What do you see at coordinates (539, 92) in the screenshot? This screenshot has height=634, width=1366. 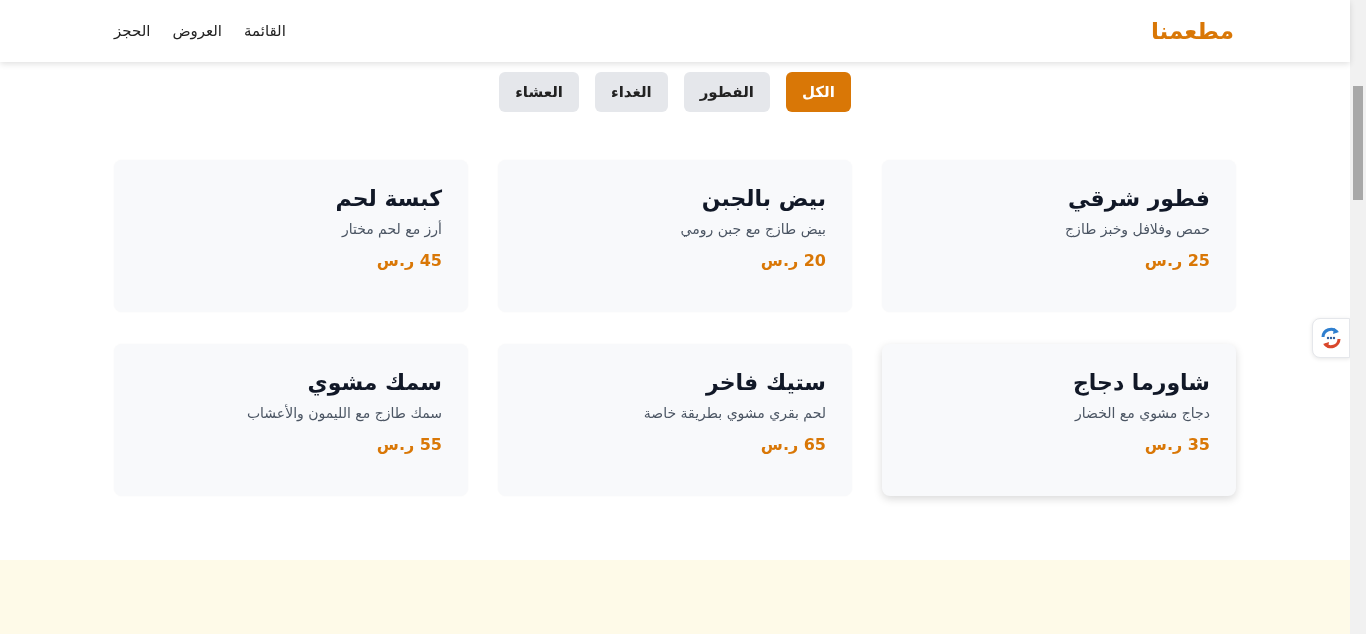 I see `filter-tab: العشاء` at bounding box center [539, 92].